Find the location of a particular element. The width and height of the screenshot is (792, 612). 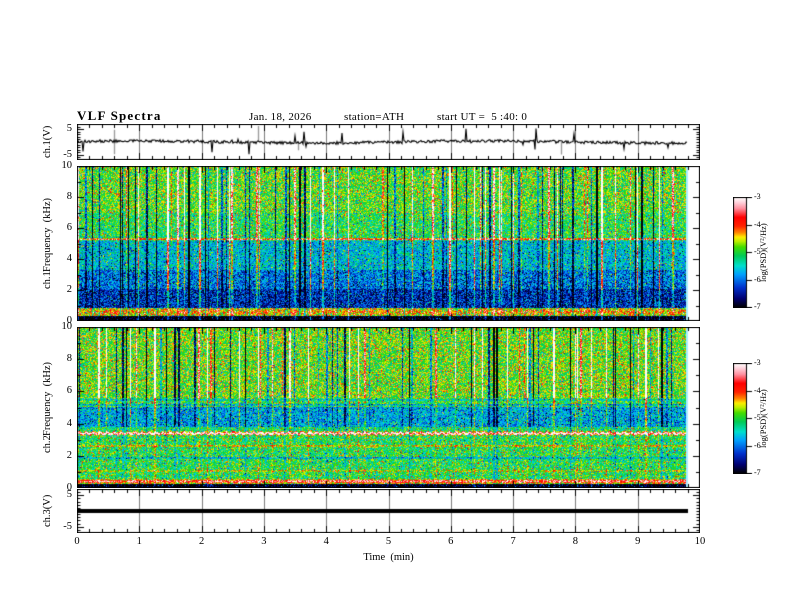

ch1-waveform-panel is located at coordinates (388, 142).